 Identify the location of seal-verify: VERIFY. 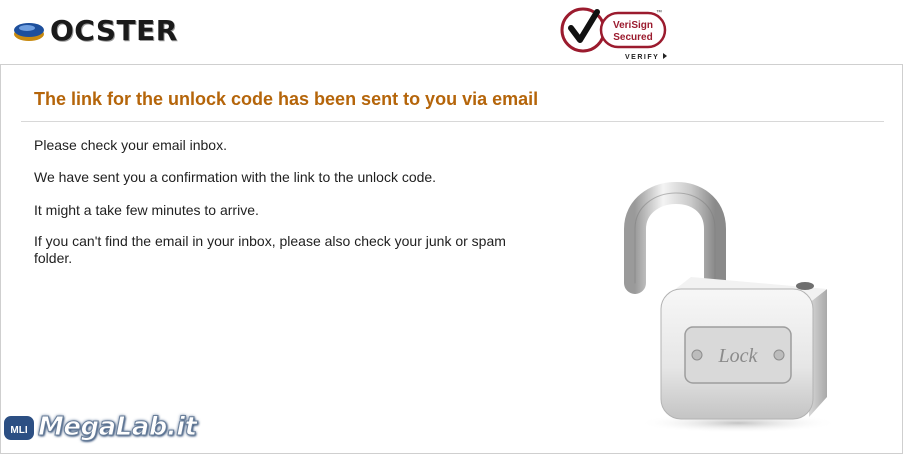
(642, 57).